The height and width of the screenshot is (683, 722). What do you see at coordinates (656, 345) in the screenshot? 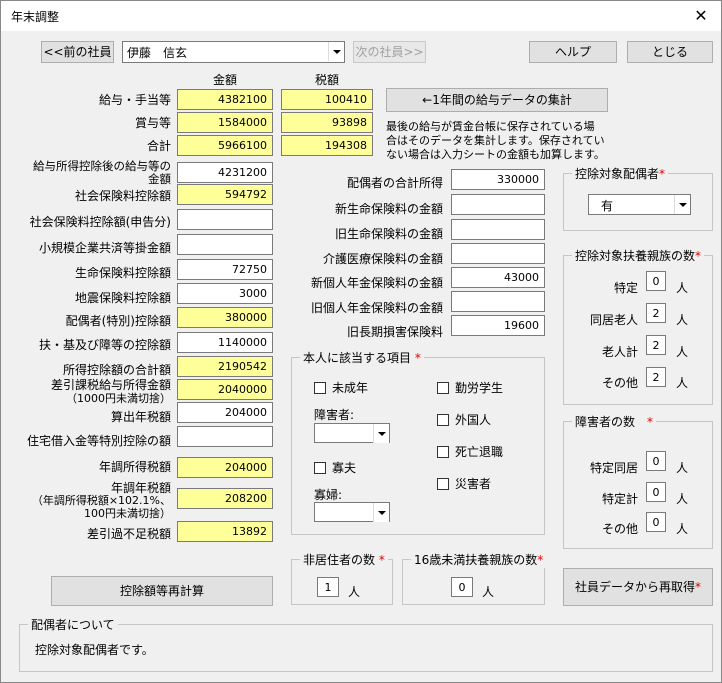
I see `dependents-elderly-total-field: 2` at bounding box center [656, 345].